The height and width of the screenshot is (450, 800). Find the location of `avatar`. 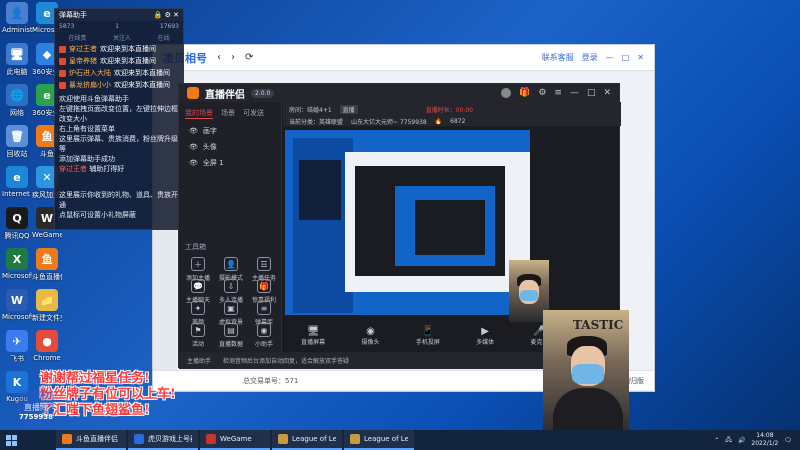

avatar is located at coordinates (506, 93).